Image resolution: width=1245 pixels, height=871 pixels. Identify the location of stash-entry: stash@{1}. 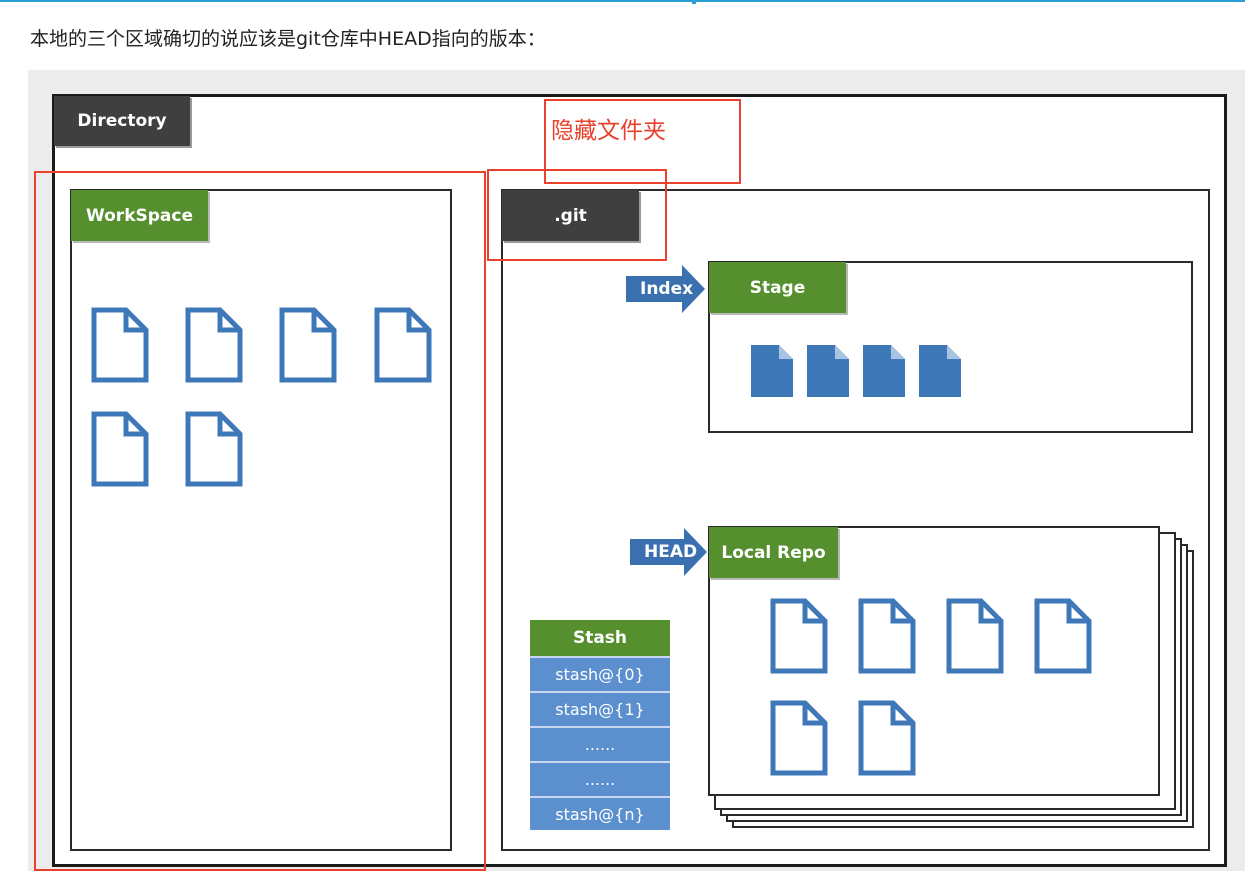
(600, 708).